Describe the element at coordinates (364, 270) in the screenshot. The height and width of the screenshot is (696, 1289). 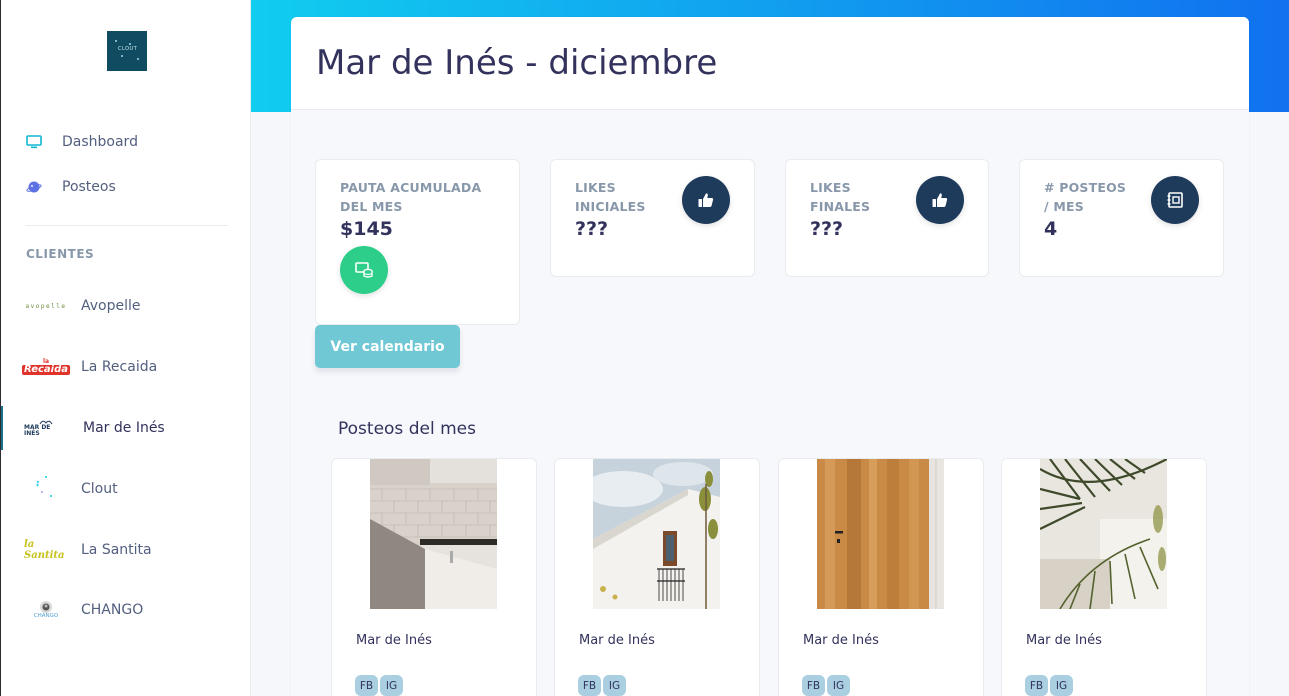
I see `money-stack-icon` at that location.